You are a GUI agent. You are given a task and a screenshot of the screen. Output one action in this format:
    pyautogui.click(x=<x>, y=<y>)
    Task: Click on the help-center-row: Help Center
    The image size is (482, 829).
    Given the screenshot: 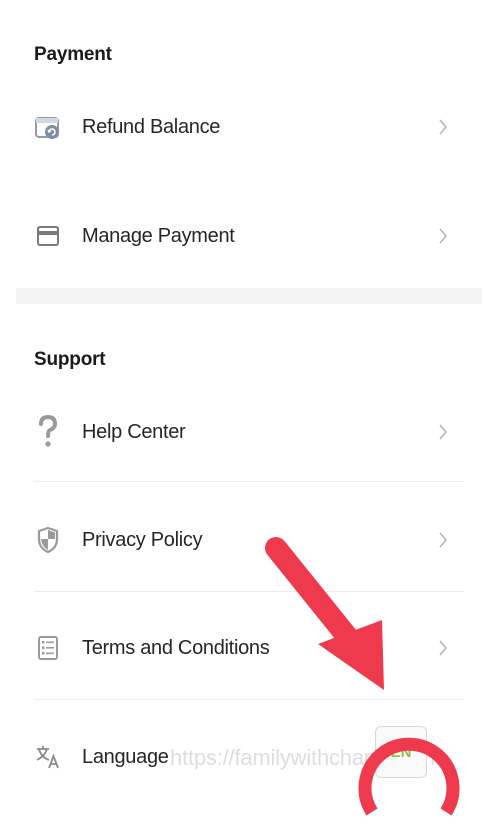 What is the action you would take?
    pyautogui.click(x=249, y=432)
    